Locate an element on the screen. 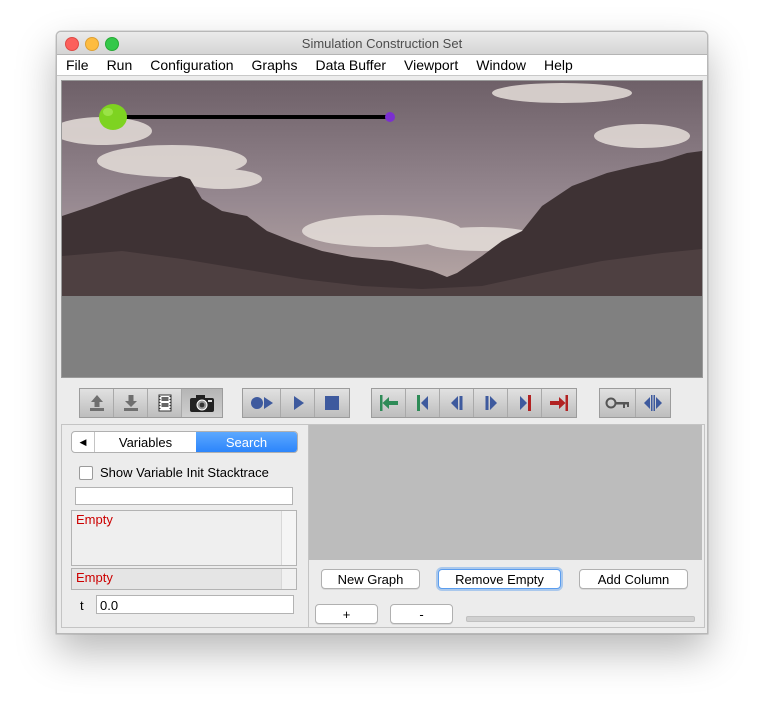 The width and height of the screenshot is (762, 714). variable-search-input is located at coordinates (184, 496).